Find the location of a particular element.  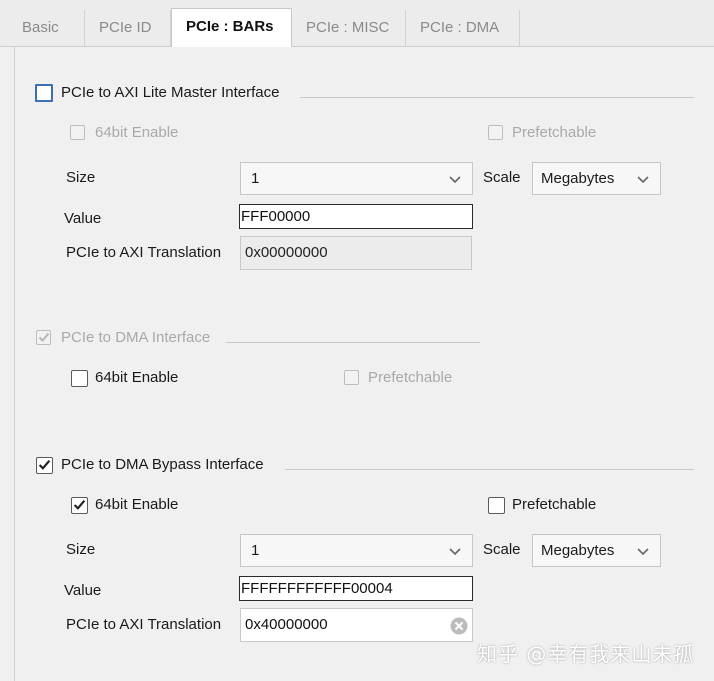

dma-group-divider is located at coordinates (353, 342).